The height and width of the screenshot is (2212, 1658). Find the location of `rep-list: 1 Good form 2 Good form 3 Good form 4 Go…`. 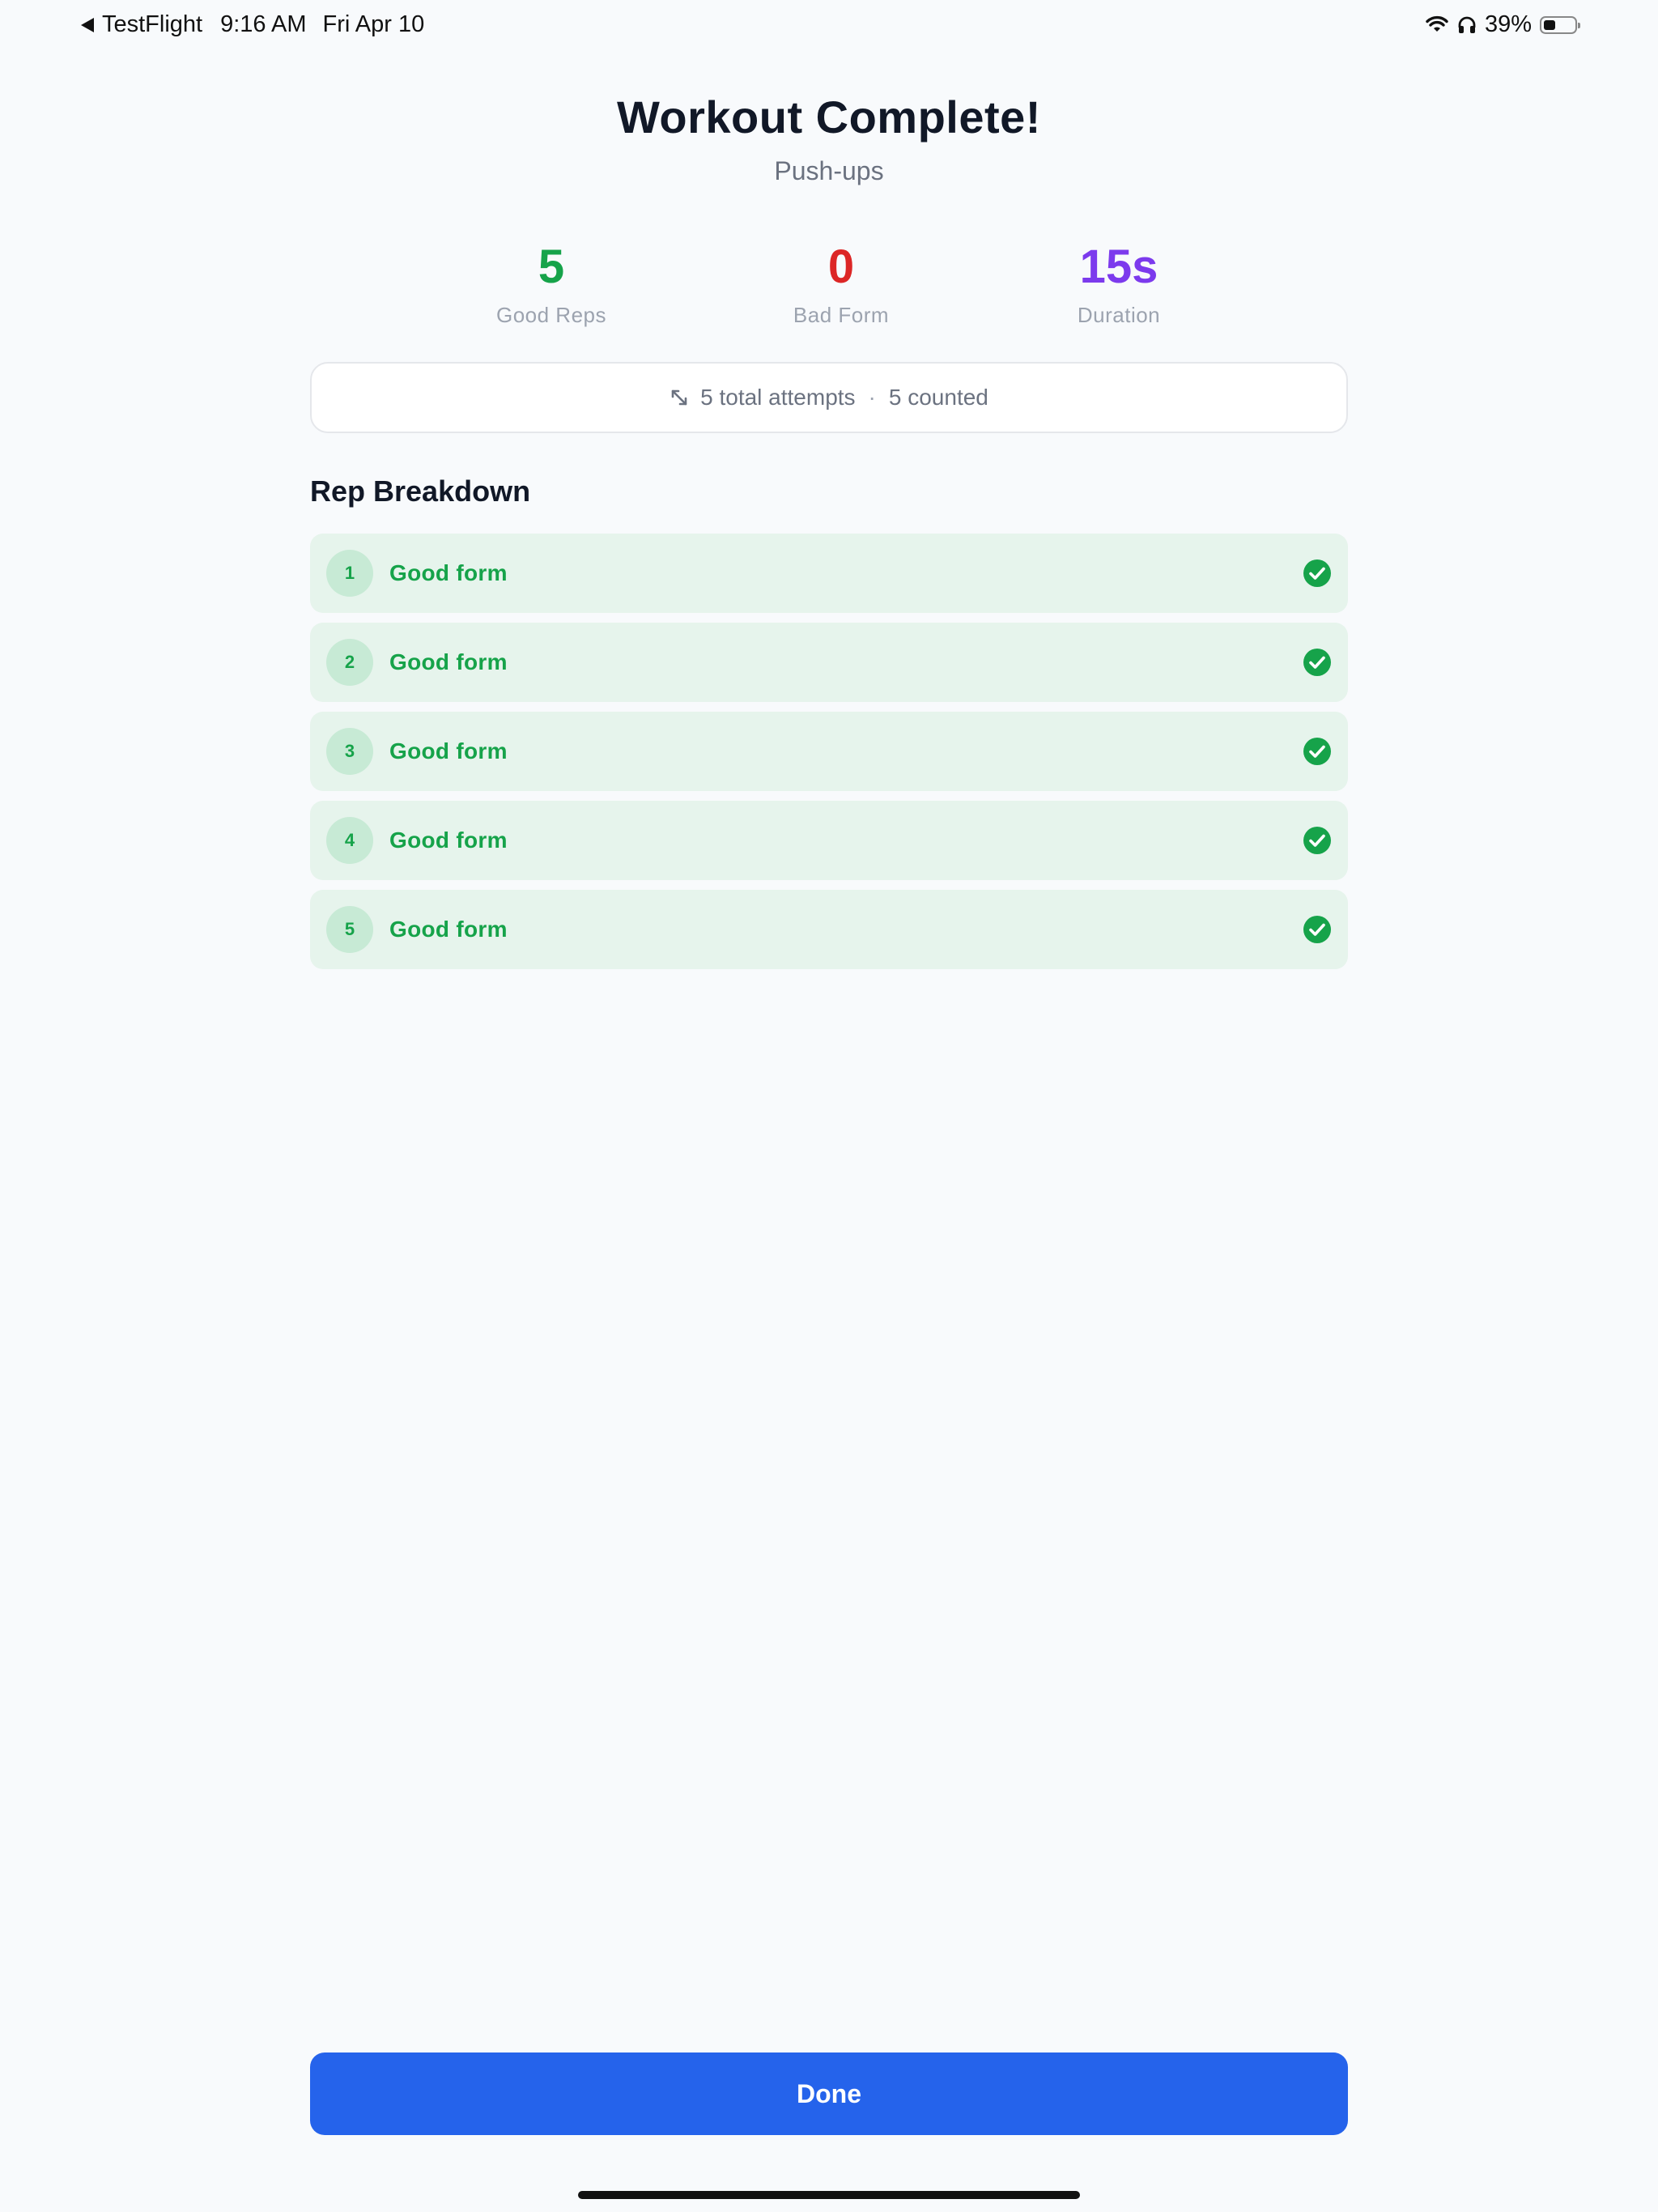

rep-list: 1 Good form 2 Good form 3 Good form 4 Go… is located at coordinates (829, 757).